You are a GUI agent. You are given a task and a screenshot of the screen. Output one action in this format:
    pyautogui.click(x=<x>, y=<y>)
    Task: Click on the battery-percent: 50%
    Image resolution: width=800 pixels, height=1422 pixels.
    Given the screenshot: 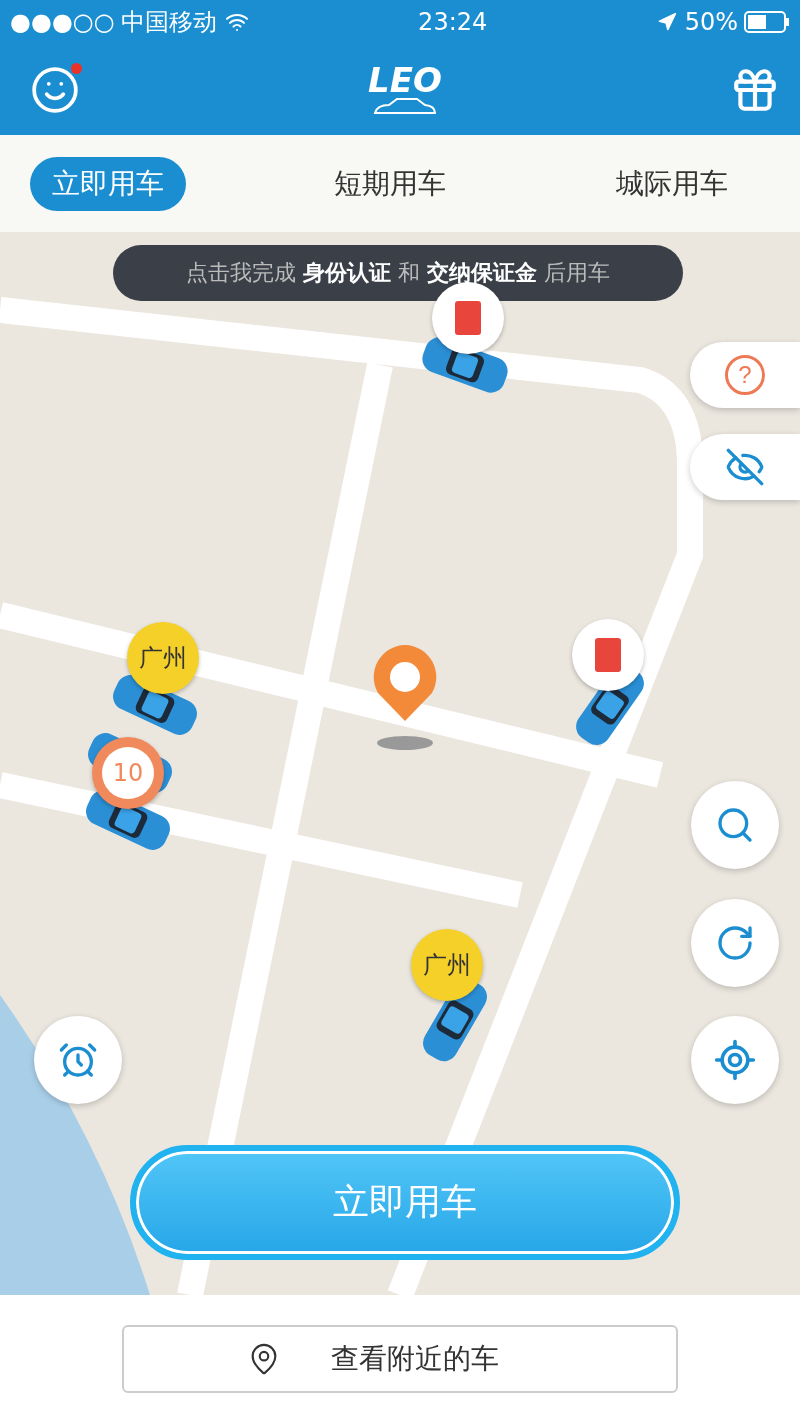 What is the action you would take?
    pyautogui.click(x=711, y=22)
    